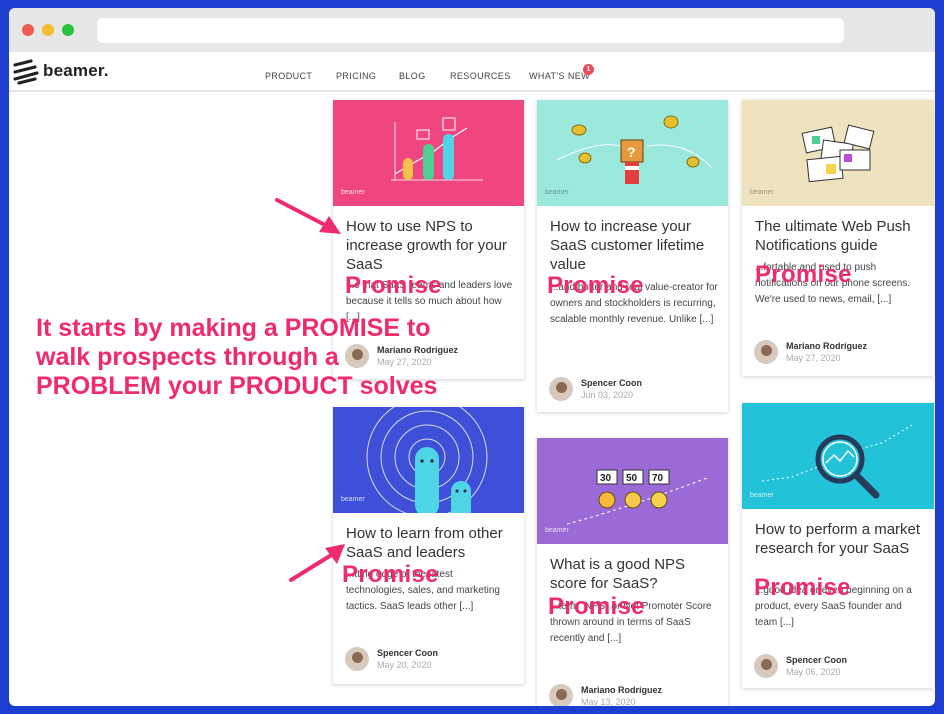 The width and height of the screenshot is (944, 714). Describe the element at coordinates (480, 76) in the screenshot. I see `nav-resources: RESOURCES` at that location.